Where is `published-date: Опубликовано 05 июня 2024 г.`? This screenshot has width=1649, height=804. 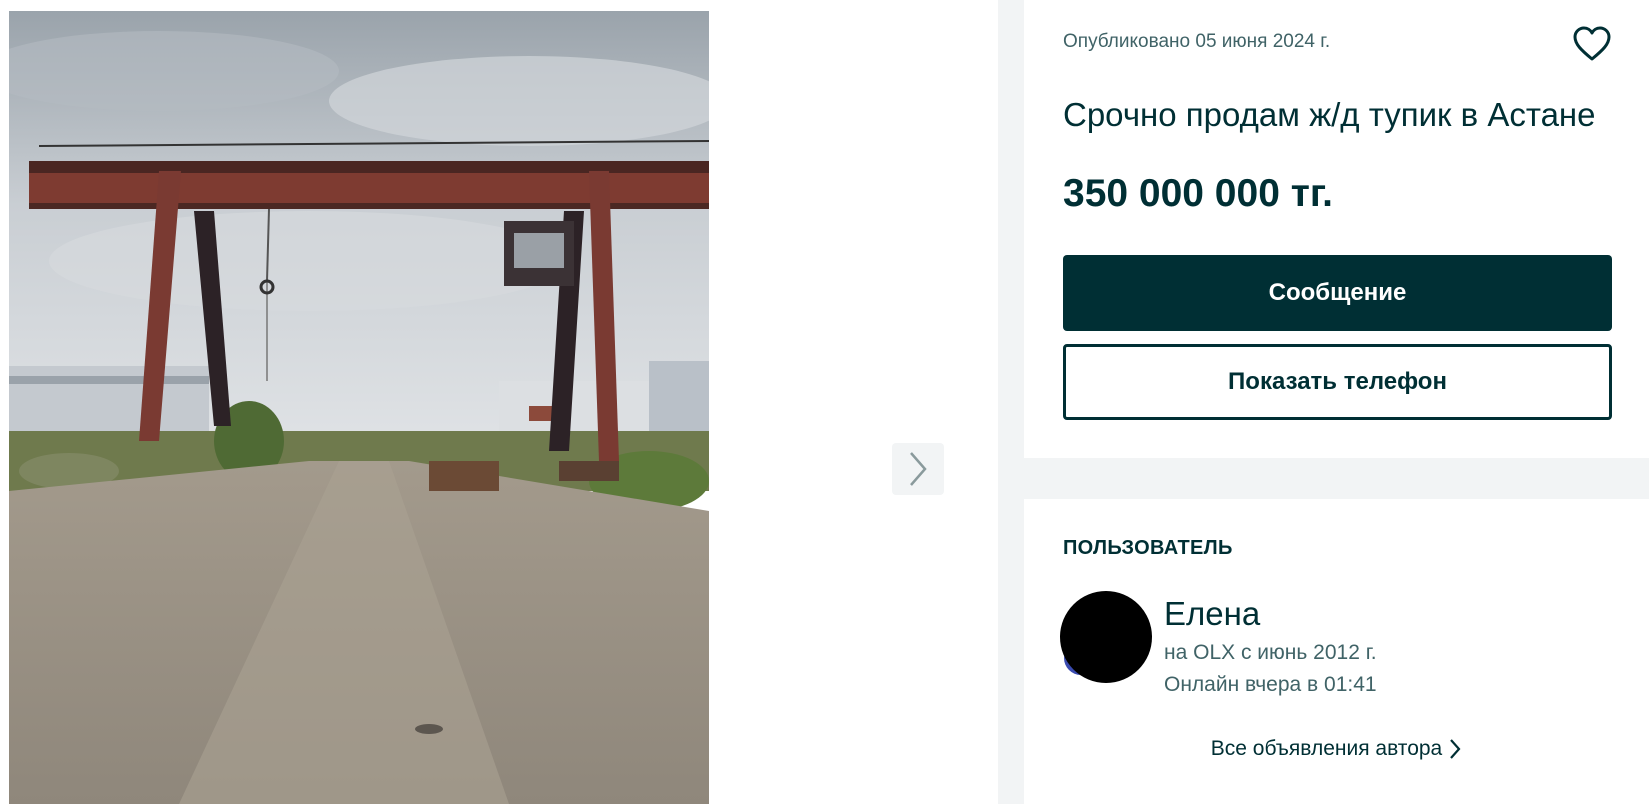 published-date: Опубликовано 05 июня 2024 г. is located at coordinates (1197, 41).